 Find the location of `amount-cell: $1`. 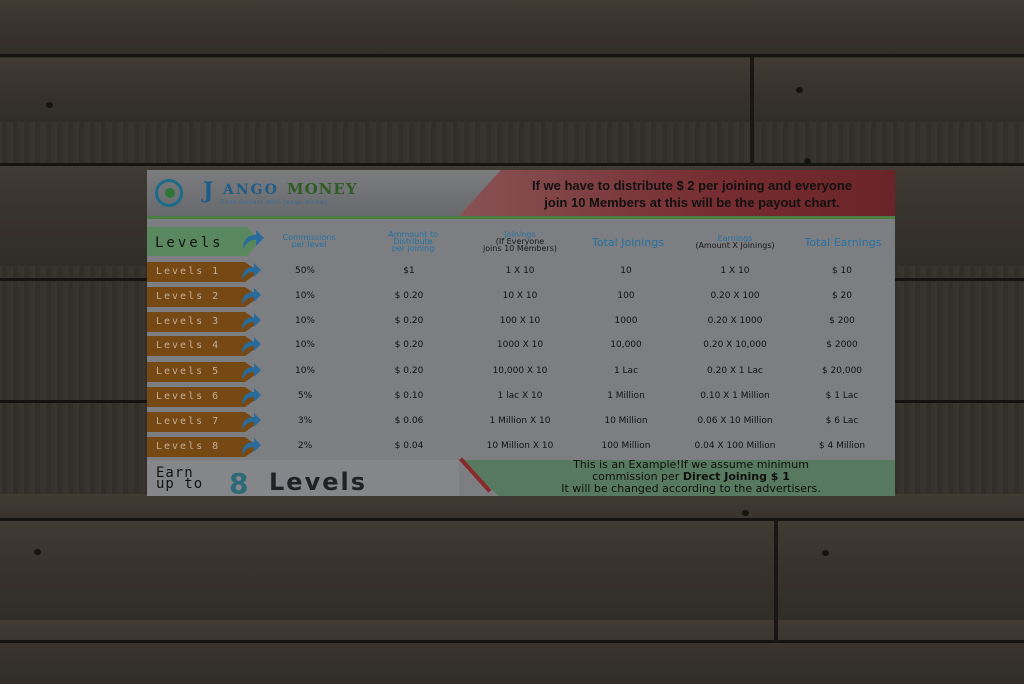

amount-cell: $1 is located at coordinates (409, 271).